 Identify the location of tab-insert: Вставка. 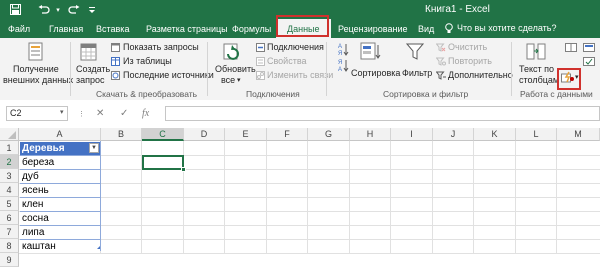
(112, 29).